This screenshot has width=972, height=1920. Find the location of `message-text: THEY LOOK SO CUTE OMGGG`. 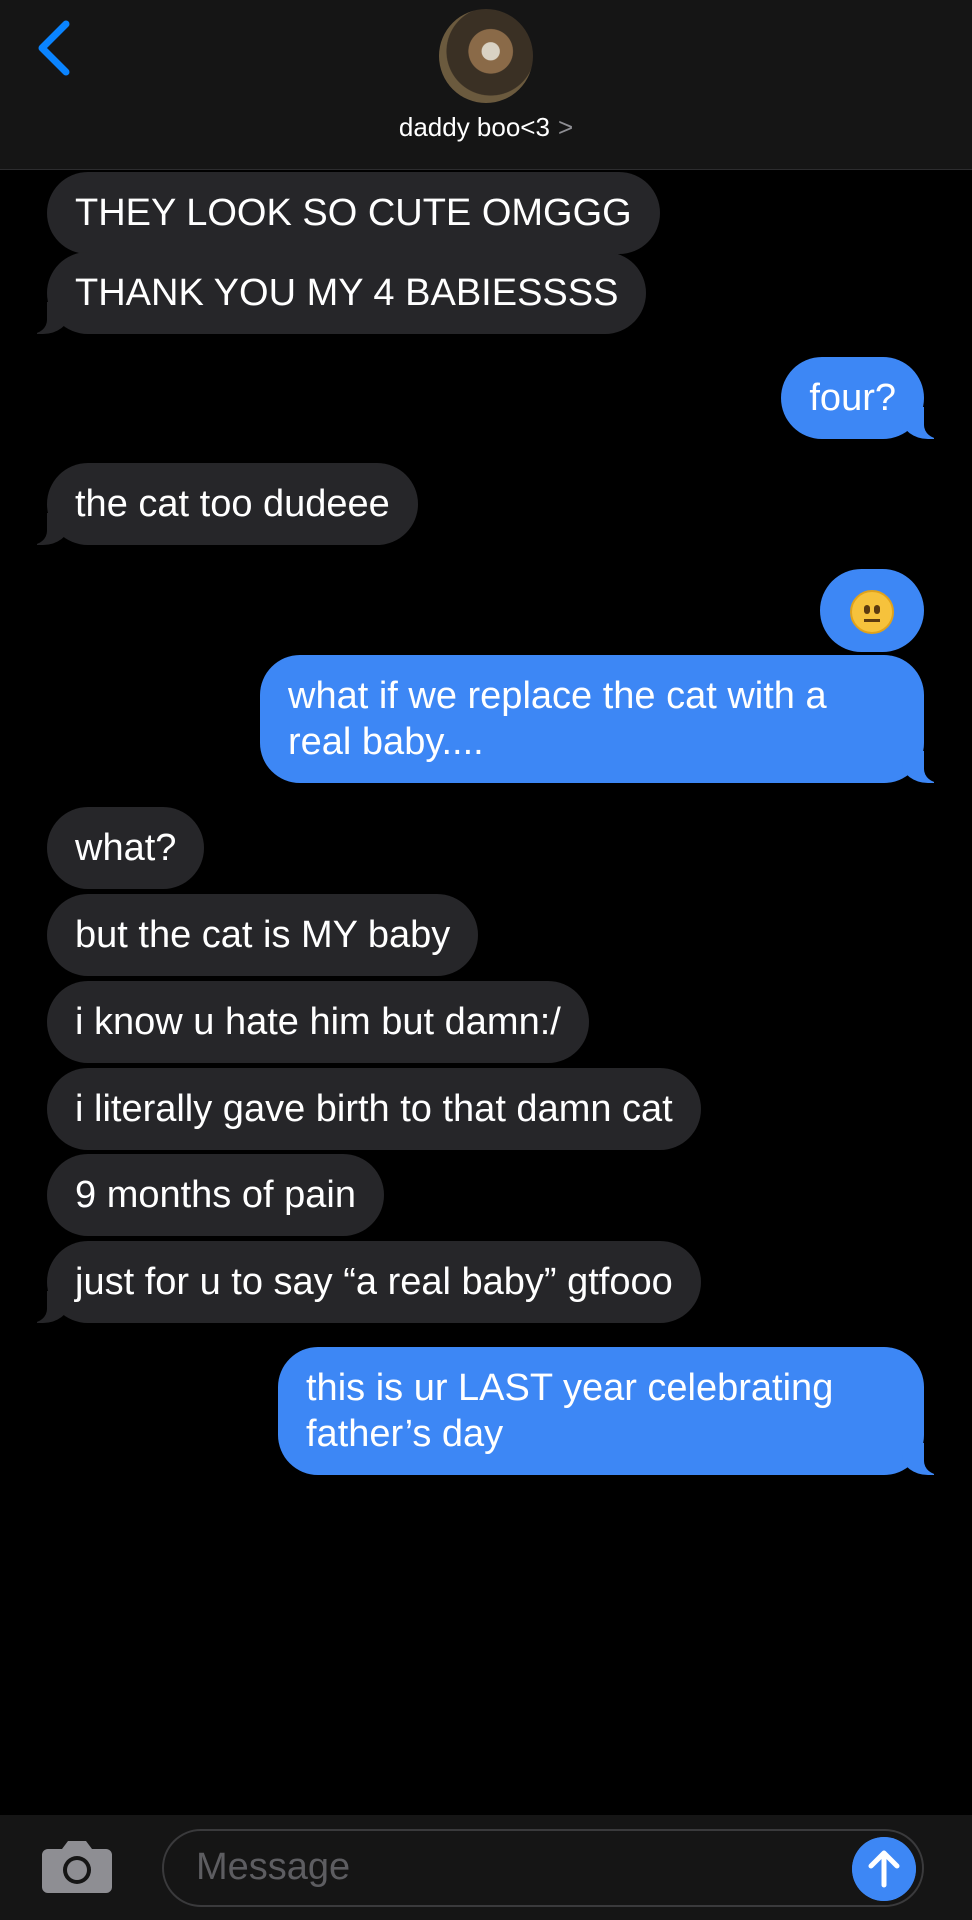

message-text: THEY LOOK SO CUTE OMGGG is located at coordinates (353, 213).